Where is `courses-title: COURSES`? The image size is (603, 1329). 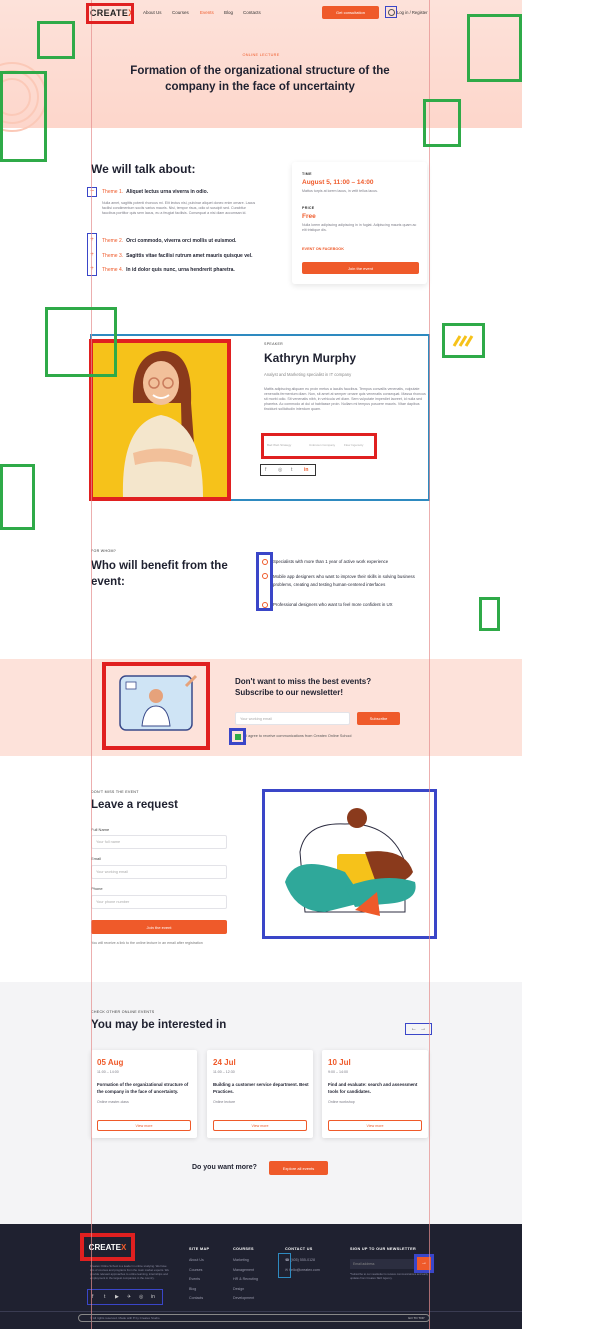 courses-title: COURSES is located at coordinates (243, 1249).